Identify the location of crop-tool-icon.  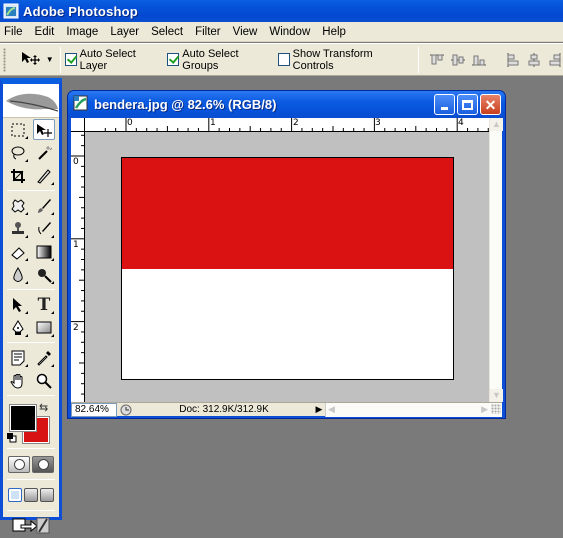
(18, 175).